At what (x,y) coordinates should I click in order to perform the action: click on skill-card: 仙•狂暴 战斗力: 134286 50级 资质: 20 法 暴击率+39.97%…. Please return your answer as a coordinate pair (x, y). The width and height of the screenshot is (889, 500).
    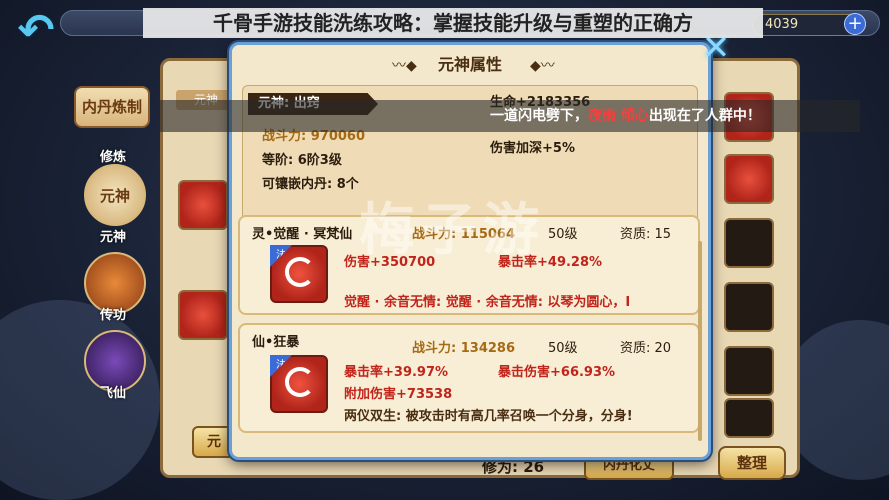
    Looking at the image, I should click on (469, 378).